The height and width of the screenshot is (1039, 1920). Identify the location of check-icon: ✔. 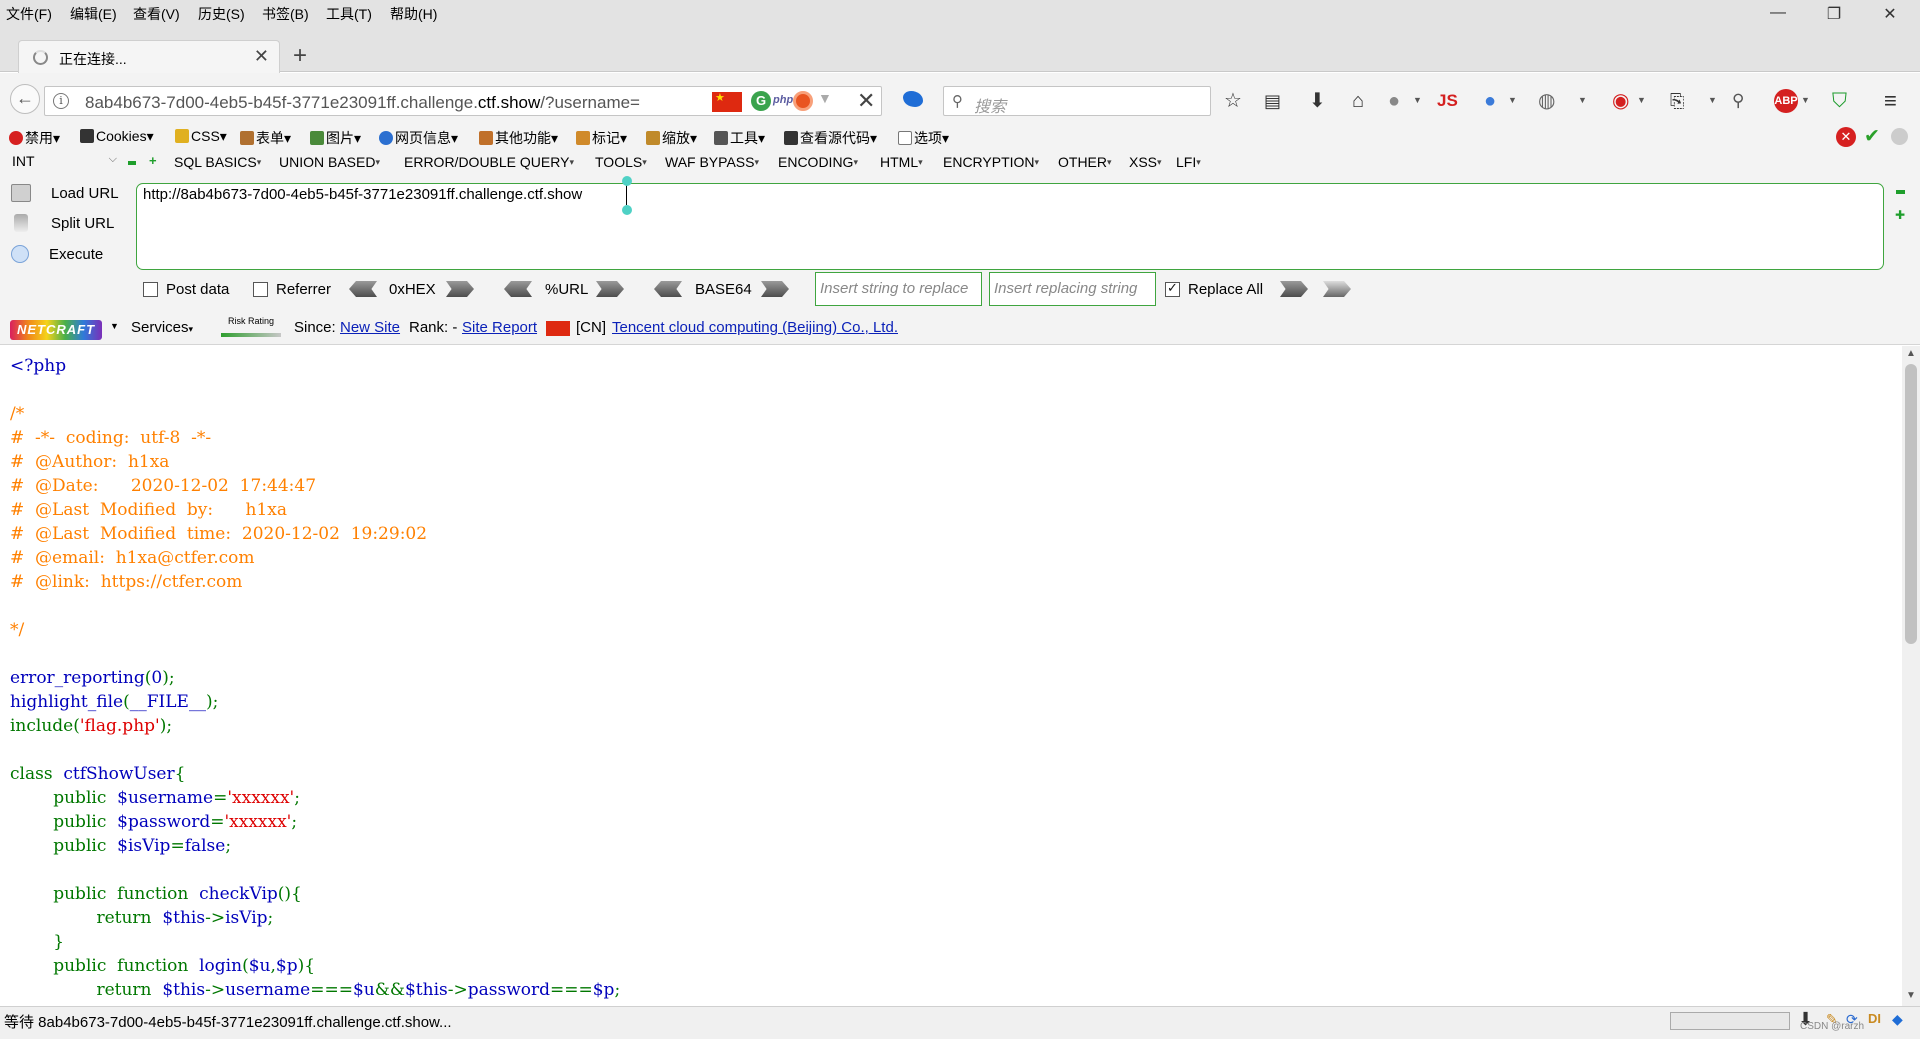
(1872, 136).